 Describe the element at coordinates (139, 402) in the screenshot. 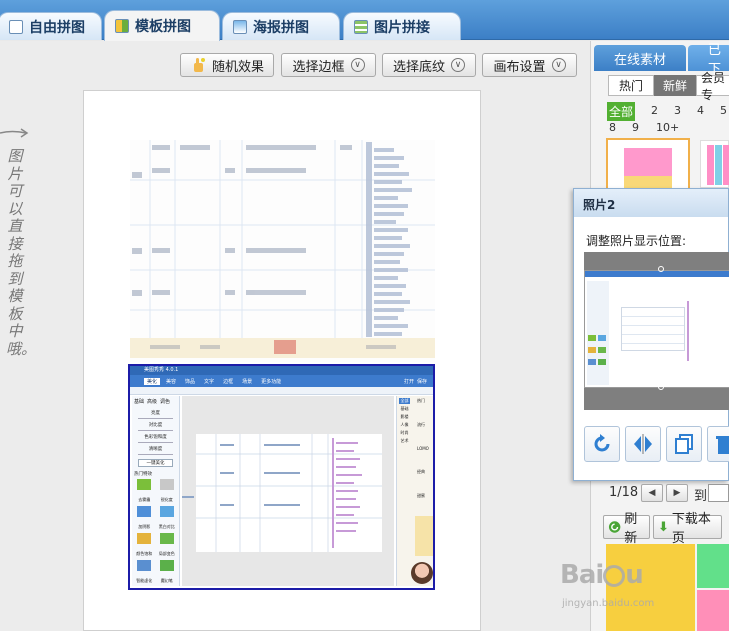

I see `embedded-side-header: 基础` at that location.